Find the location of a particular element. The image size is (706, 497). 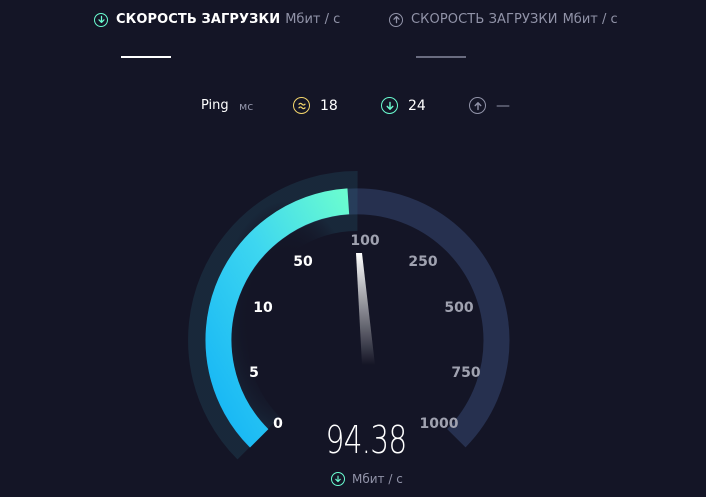

gauge-needle is located at coordinates (365, 309).